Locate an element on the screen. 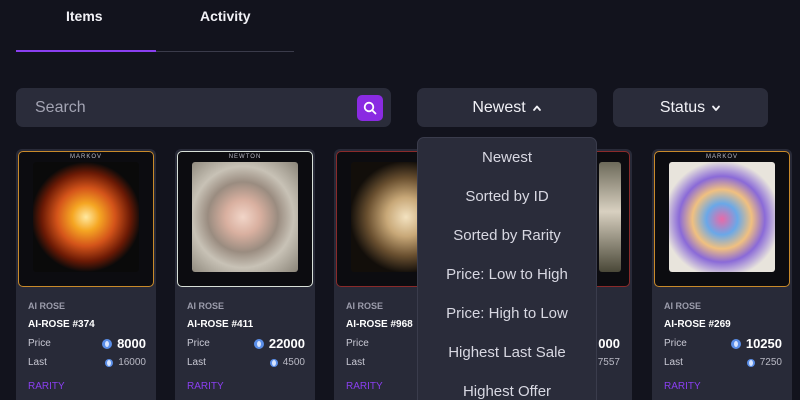  active-tab-indicator is located at coordinates (86, 51).